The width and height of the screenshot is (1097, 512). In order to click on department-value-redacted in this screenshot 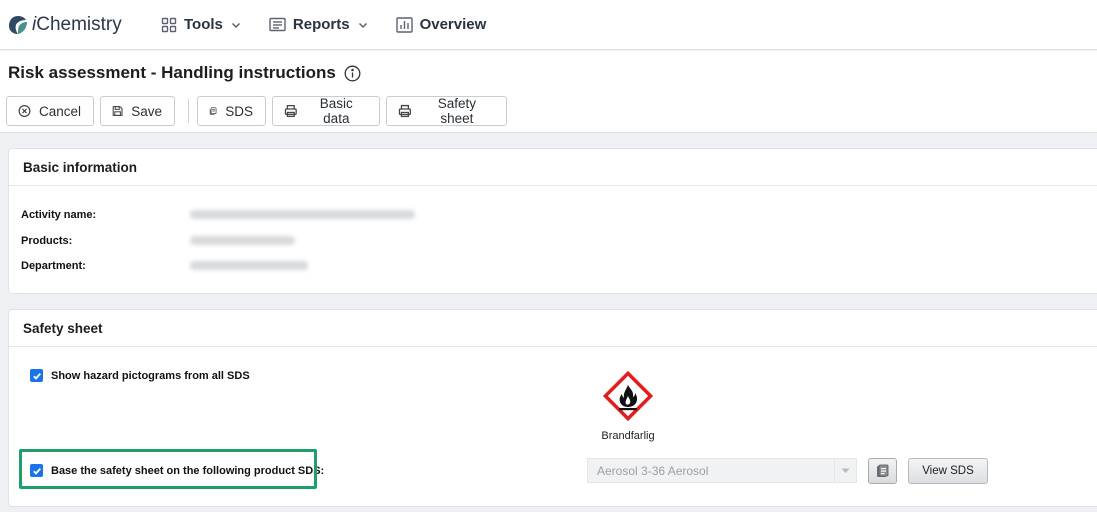, I will do `click(249, 265)`.